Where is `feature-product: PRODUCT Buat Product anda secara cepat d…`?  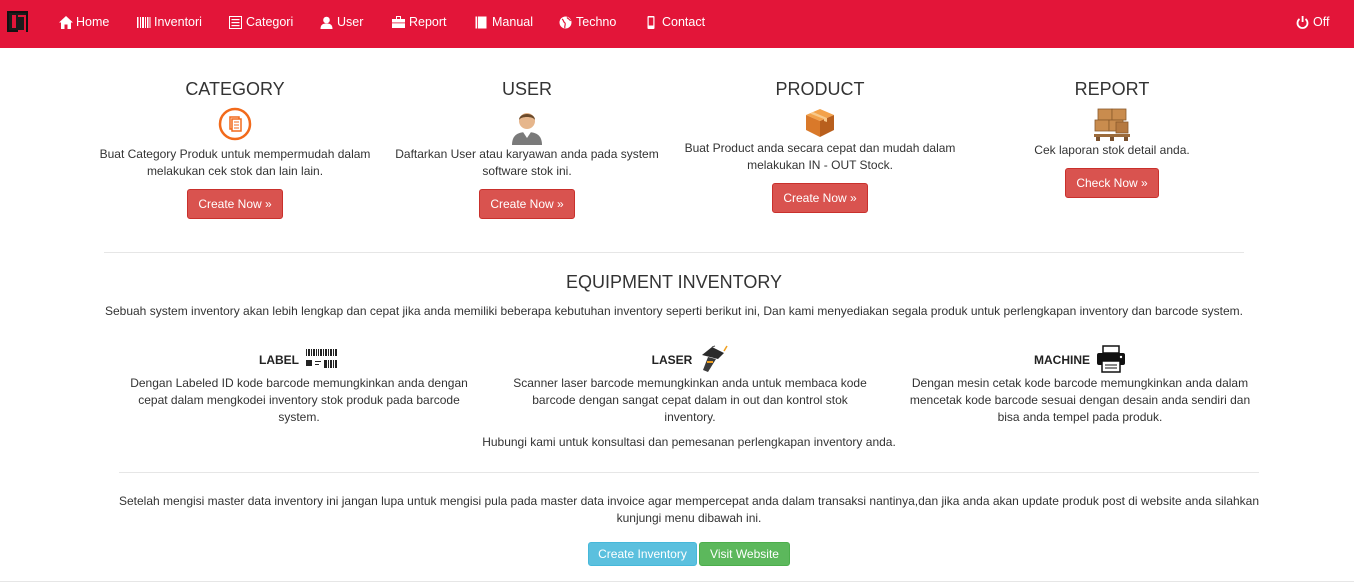 feature-product: PRODUCT Buat Product anda secara cepat d… is located at coordinates (820, 145).